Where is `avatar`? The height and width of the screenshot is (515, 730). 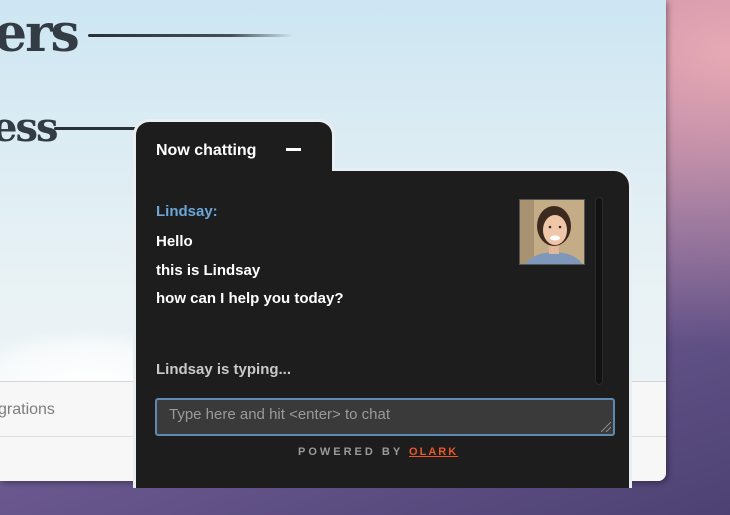 avatar is located at coordinates (552, 232).